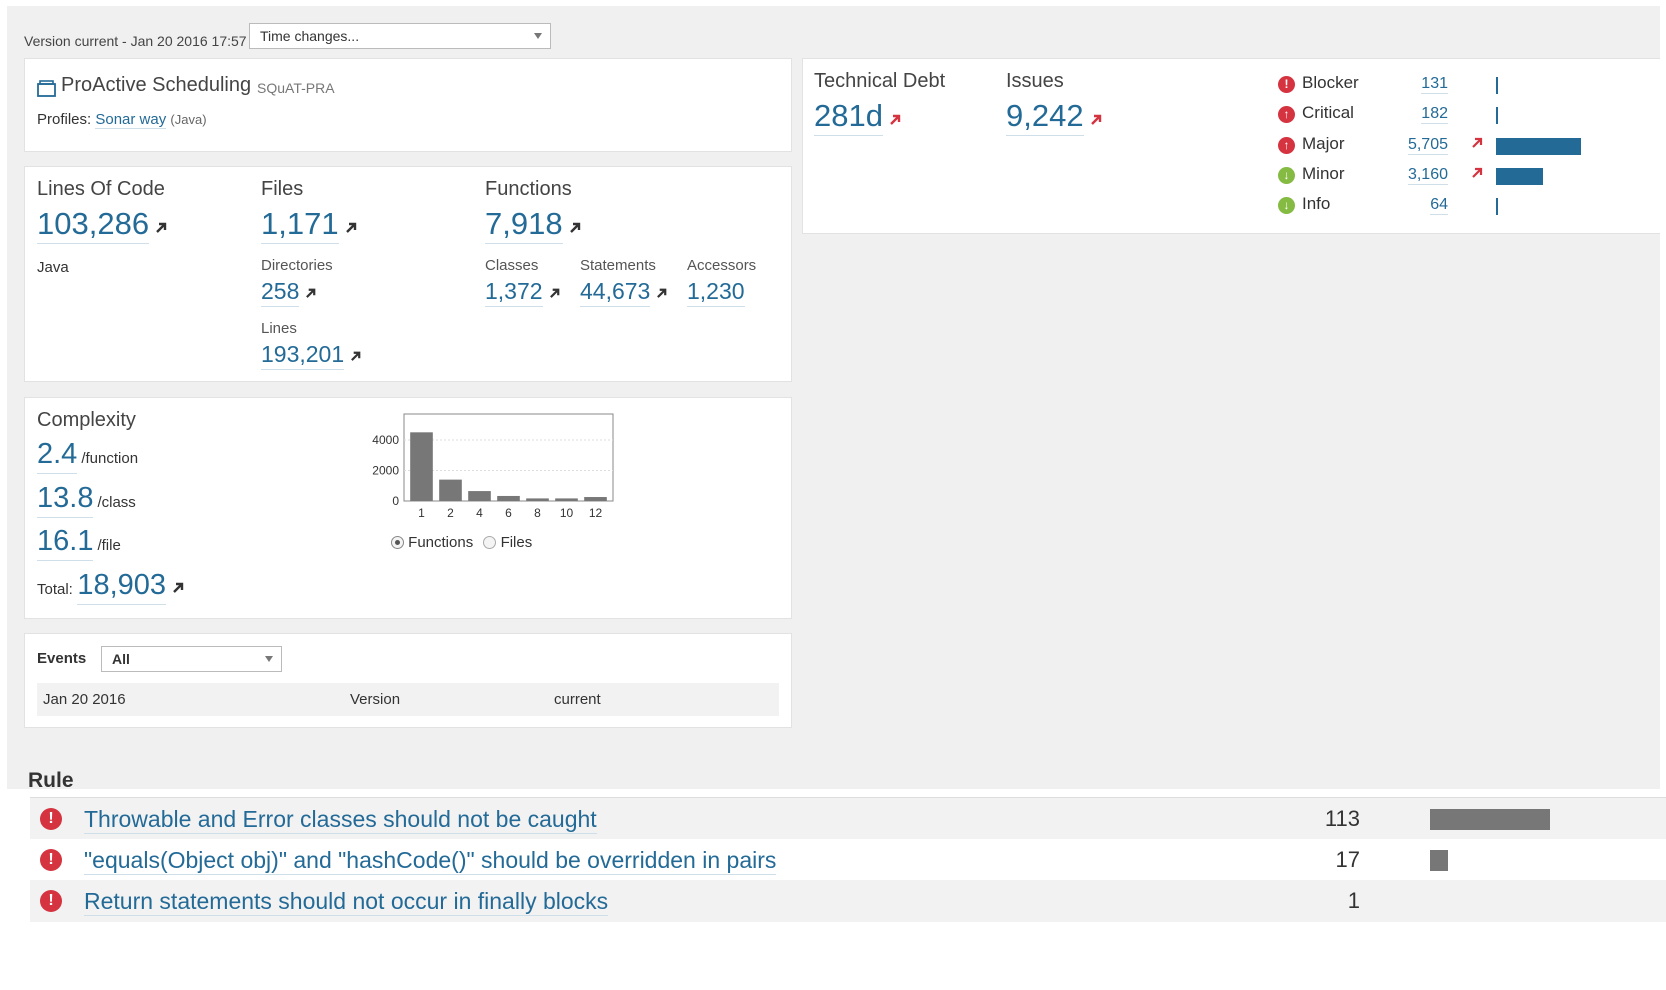 This screenshot has width=1666, height=990. Describe the element at coordinates (65, 500) in the screenshot. I see `complexity-class-value: 13.8` at that location.